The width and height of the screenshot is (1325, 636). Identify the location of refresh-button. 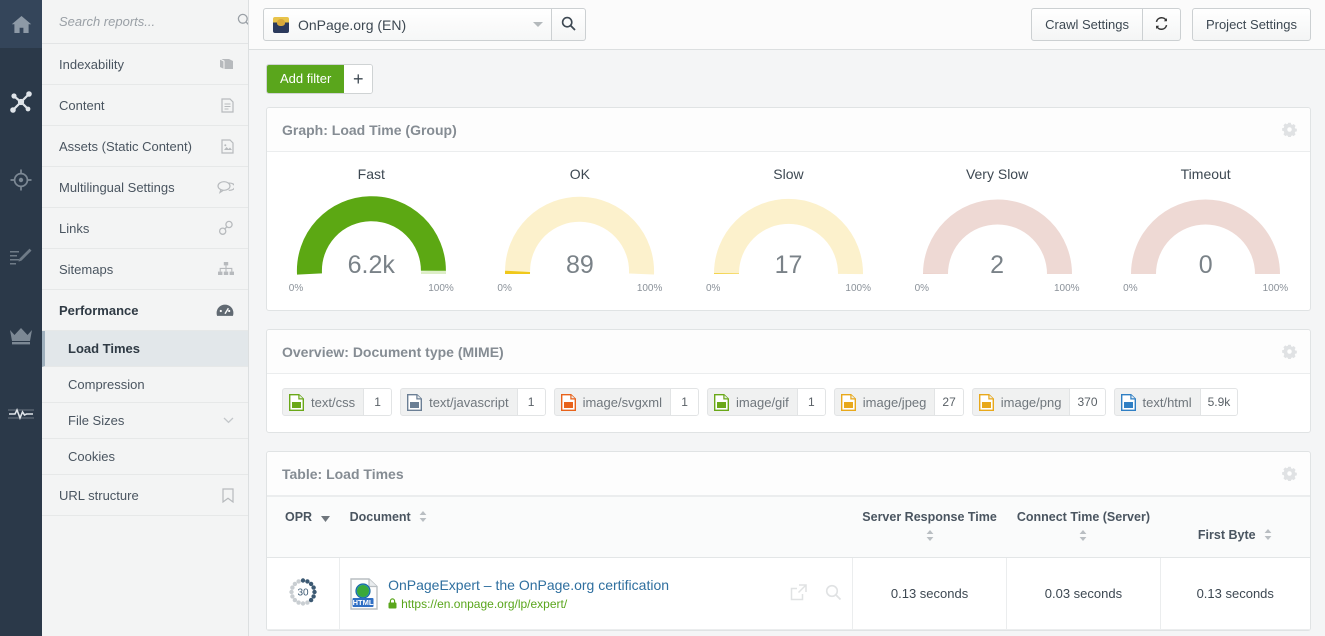
(1161, 24).